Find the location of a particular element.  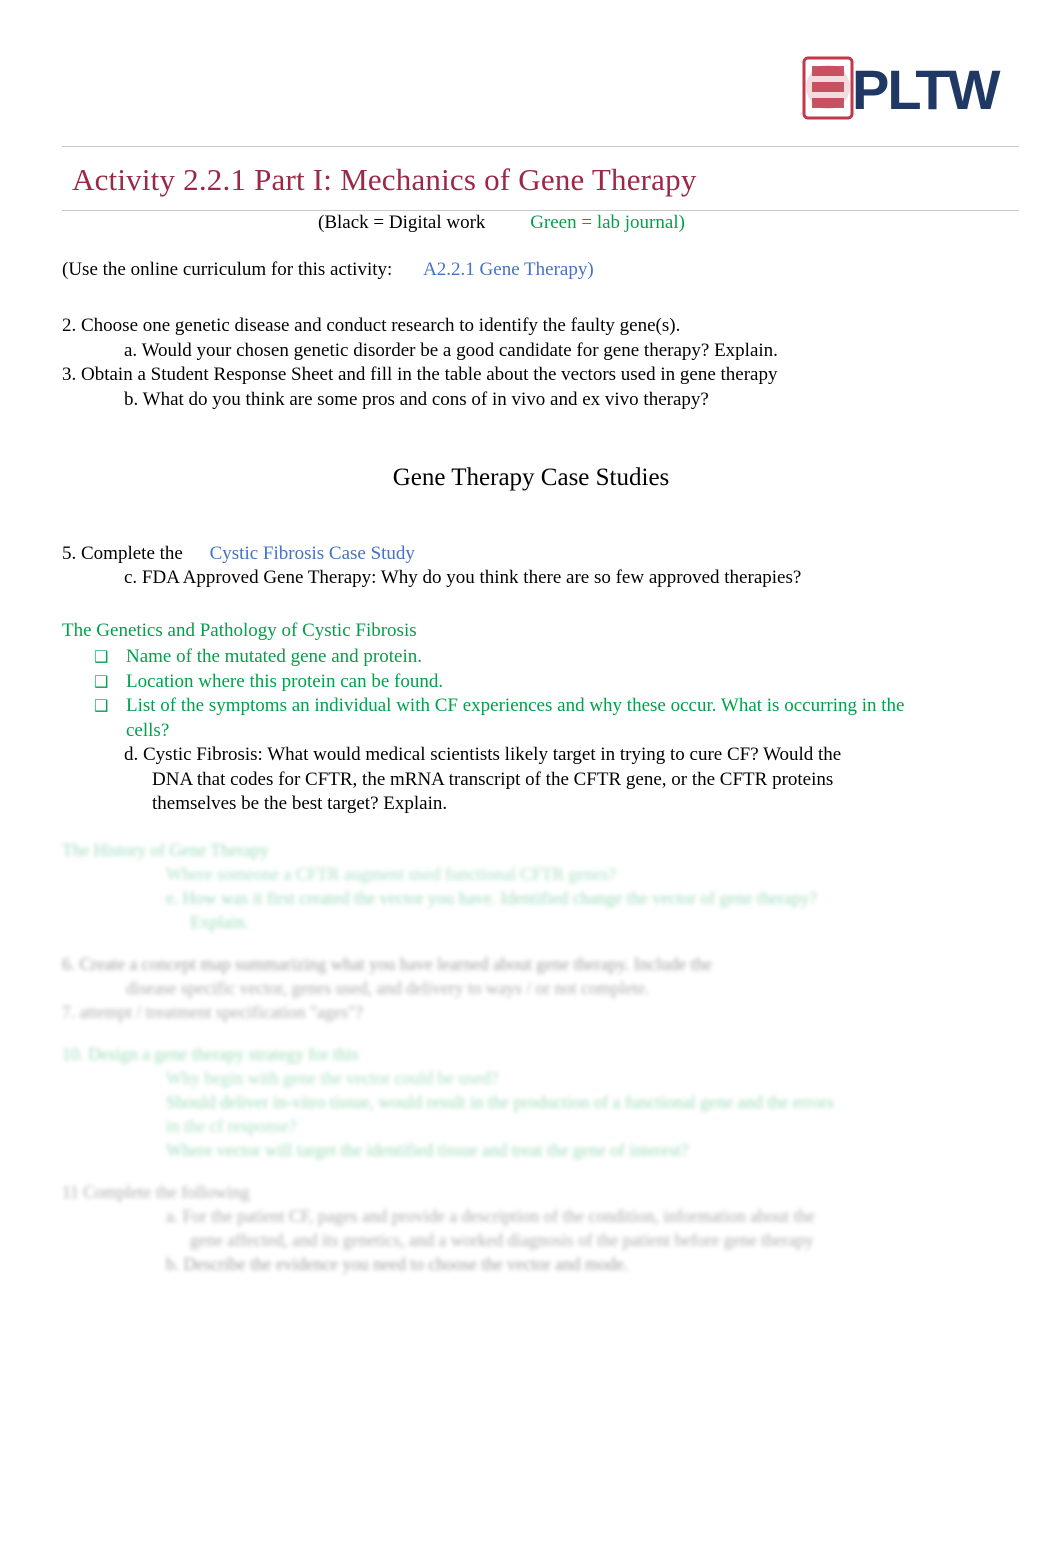

faded-heading-history: The History of Gene Therapy is located at coordinates (165, 850).